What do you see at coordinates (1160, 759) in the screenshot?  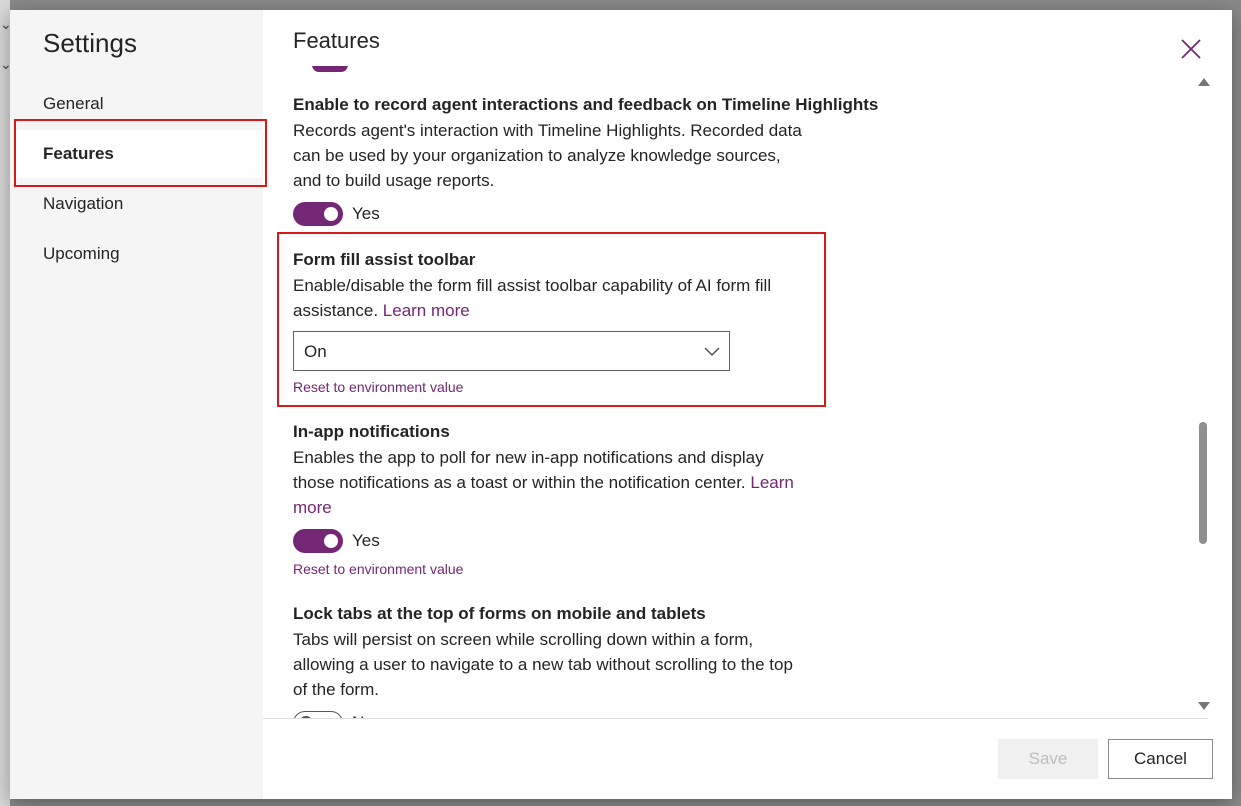 I see `cancel-button: Cancel` at bounding box center [1160, 759].